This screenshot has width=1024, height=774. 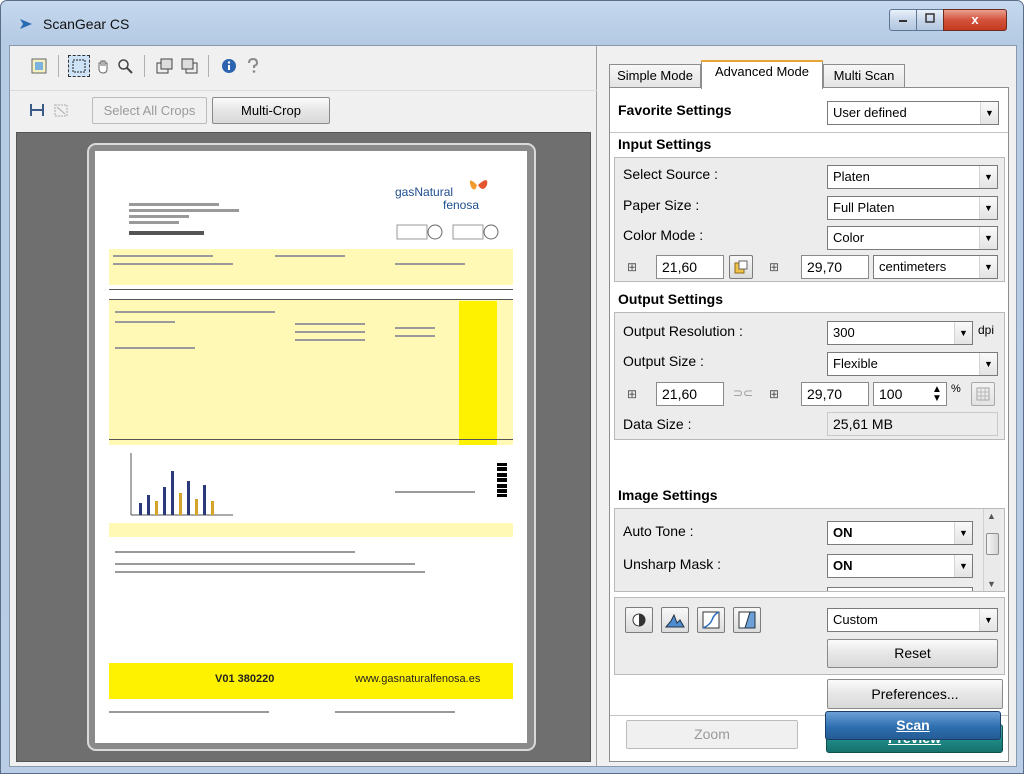 I want to click on output-size-select: Flexible ▼, so click(x=912, y=364).